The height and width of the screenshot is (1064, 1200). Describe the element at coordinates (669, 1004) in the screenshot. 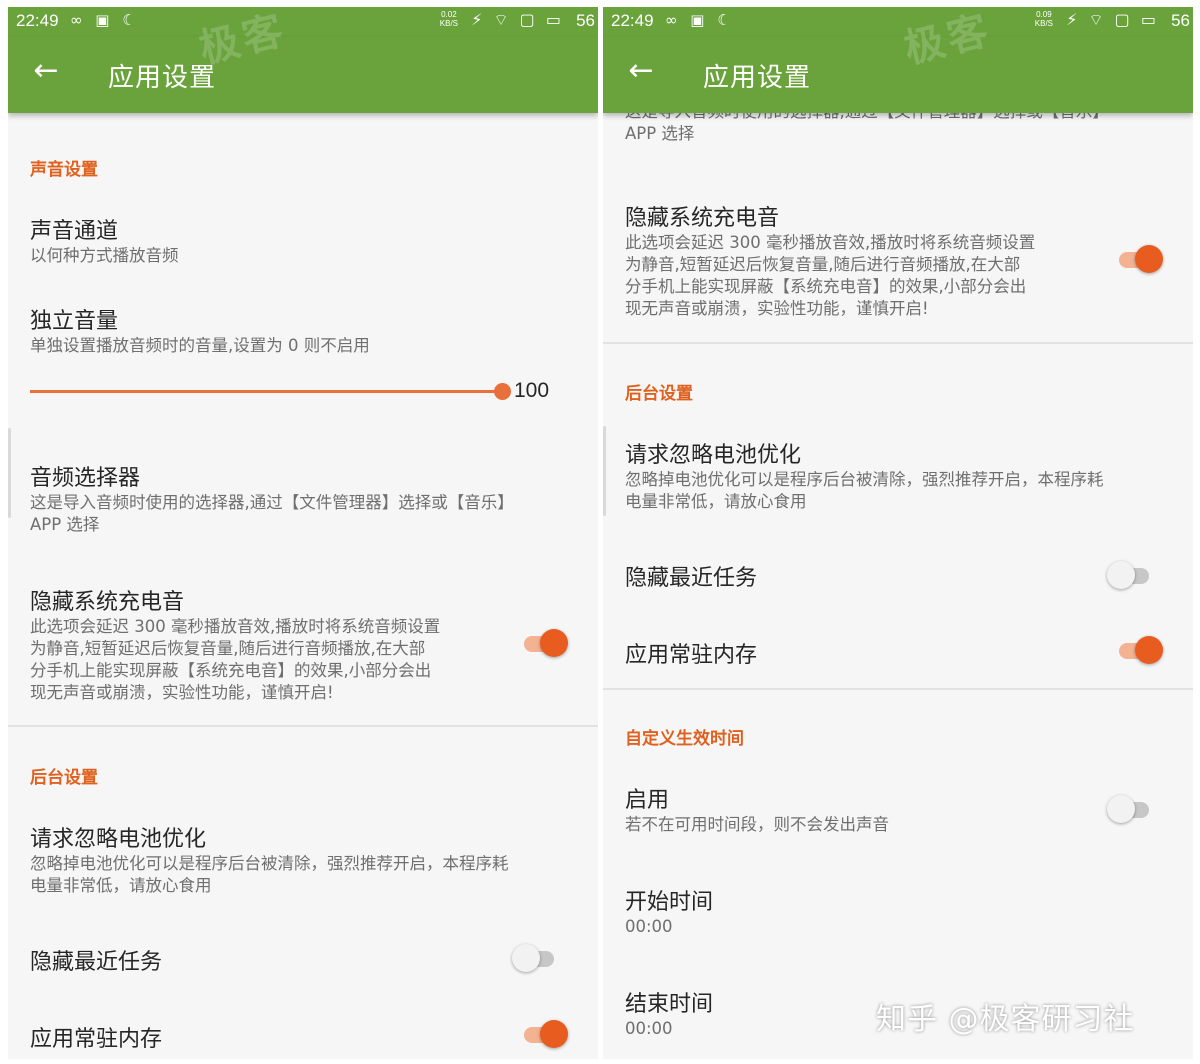

I see `setting-title: 结束时间` at that location.